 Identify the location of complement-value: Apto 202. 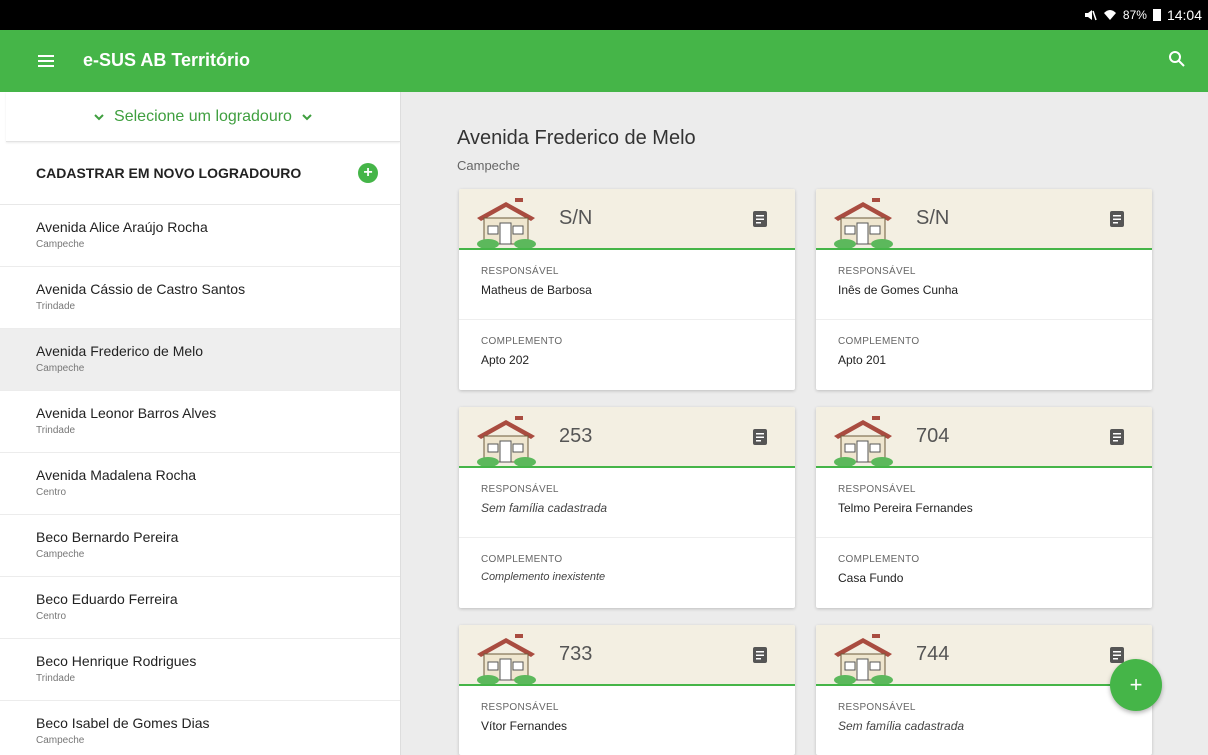
(505, 360).